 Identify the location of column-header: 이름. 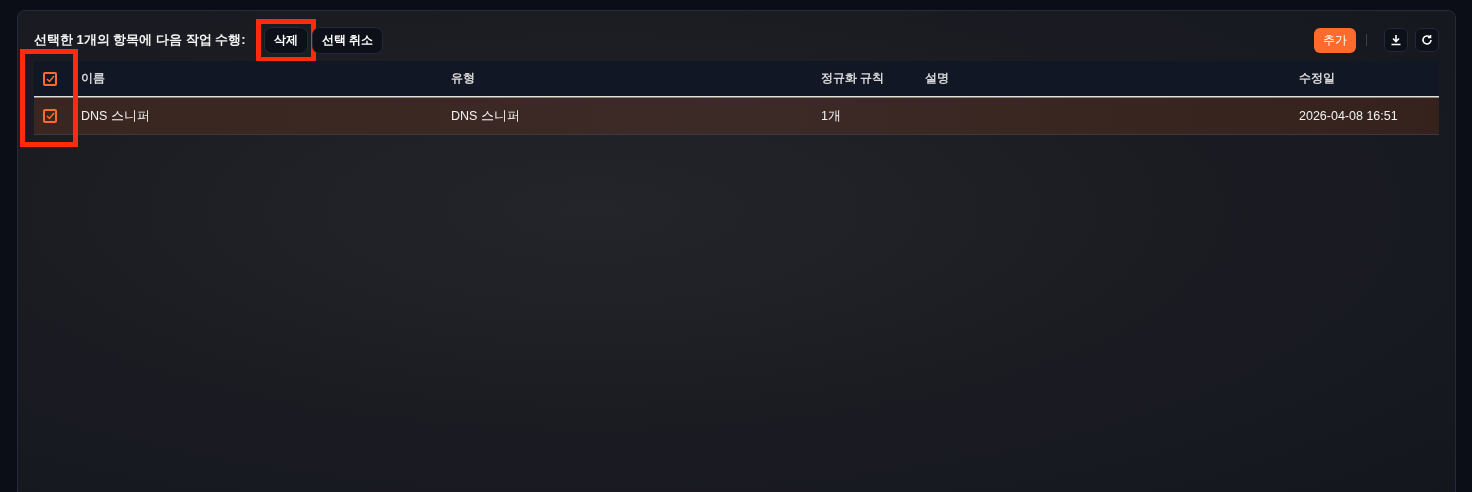
(93, 78).